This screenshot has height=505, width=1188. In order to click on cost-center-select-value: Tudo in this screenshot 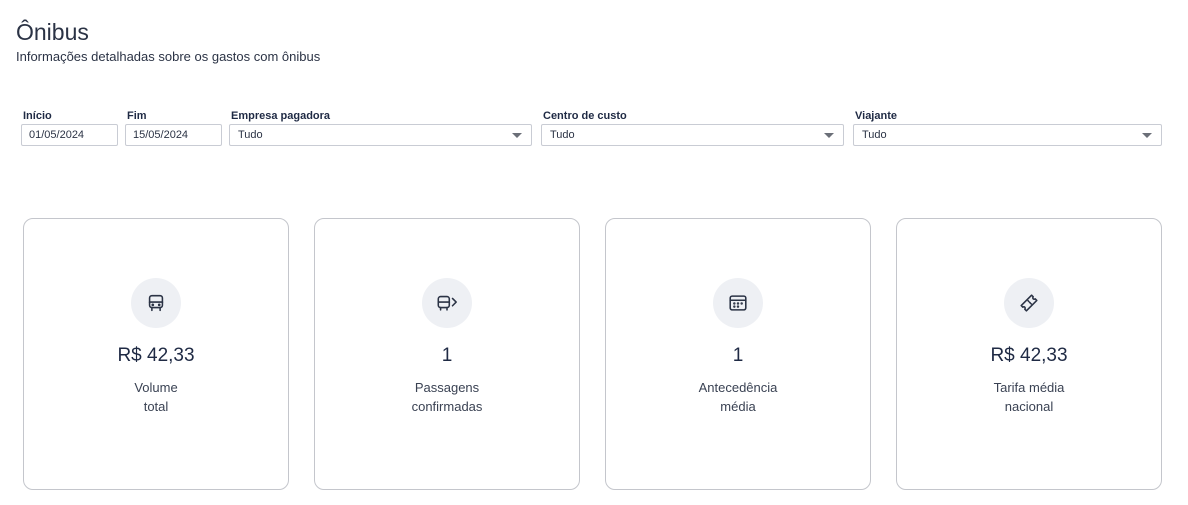, I will do `click(562, 135)`.